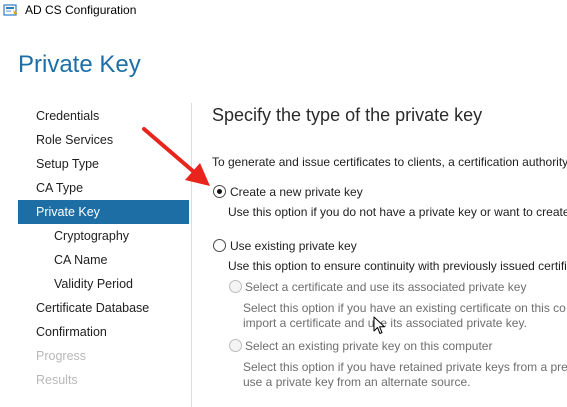 Image resolution: width=567 pixels, height=407 pixels. What do you see at coordinates (296, 192) in the screenshot?
I see `create-new-key-label: Create a new private key` at bounding box center [296, 192].